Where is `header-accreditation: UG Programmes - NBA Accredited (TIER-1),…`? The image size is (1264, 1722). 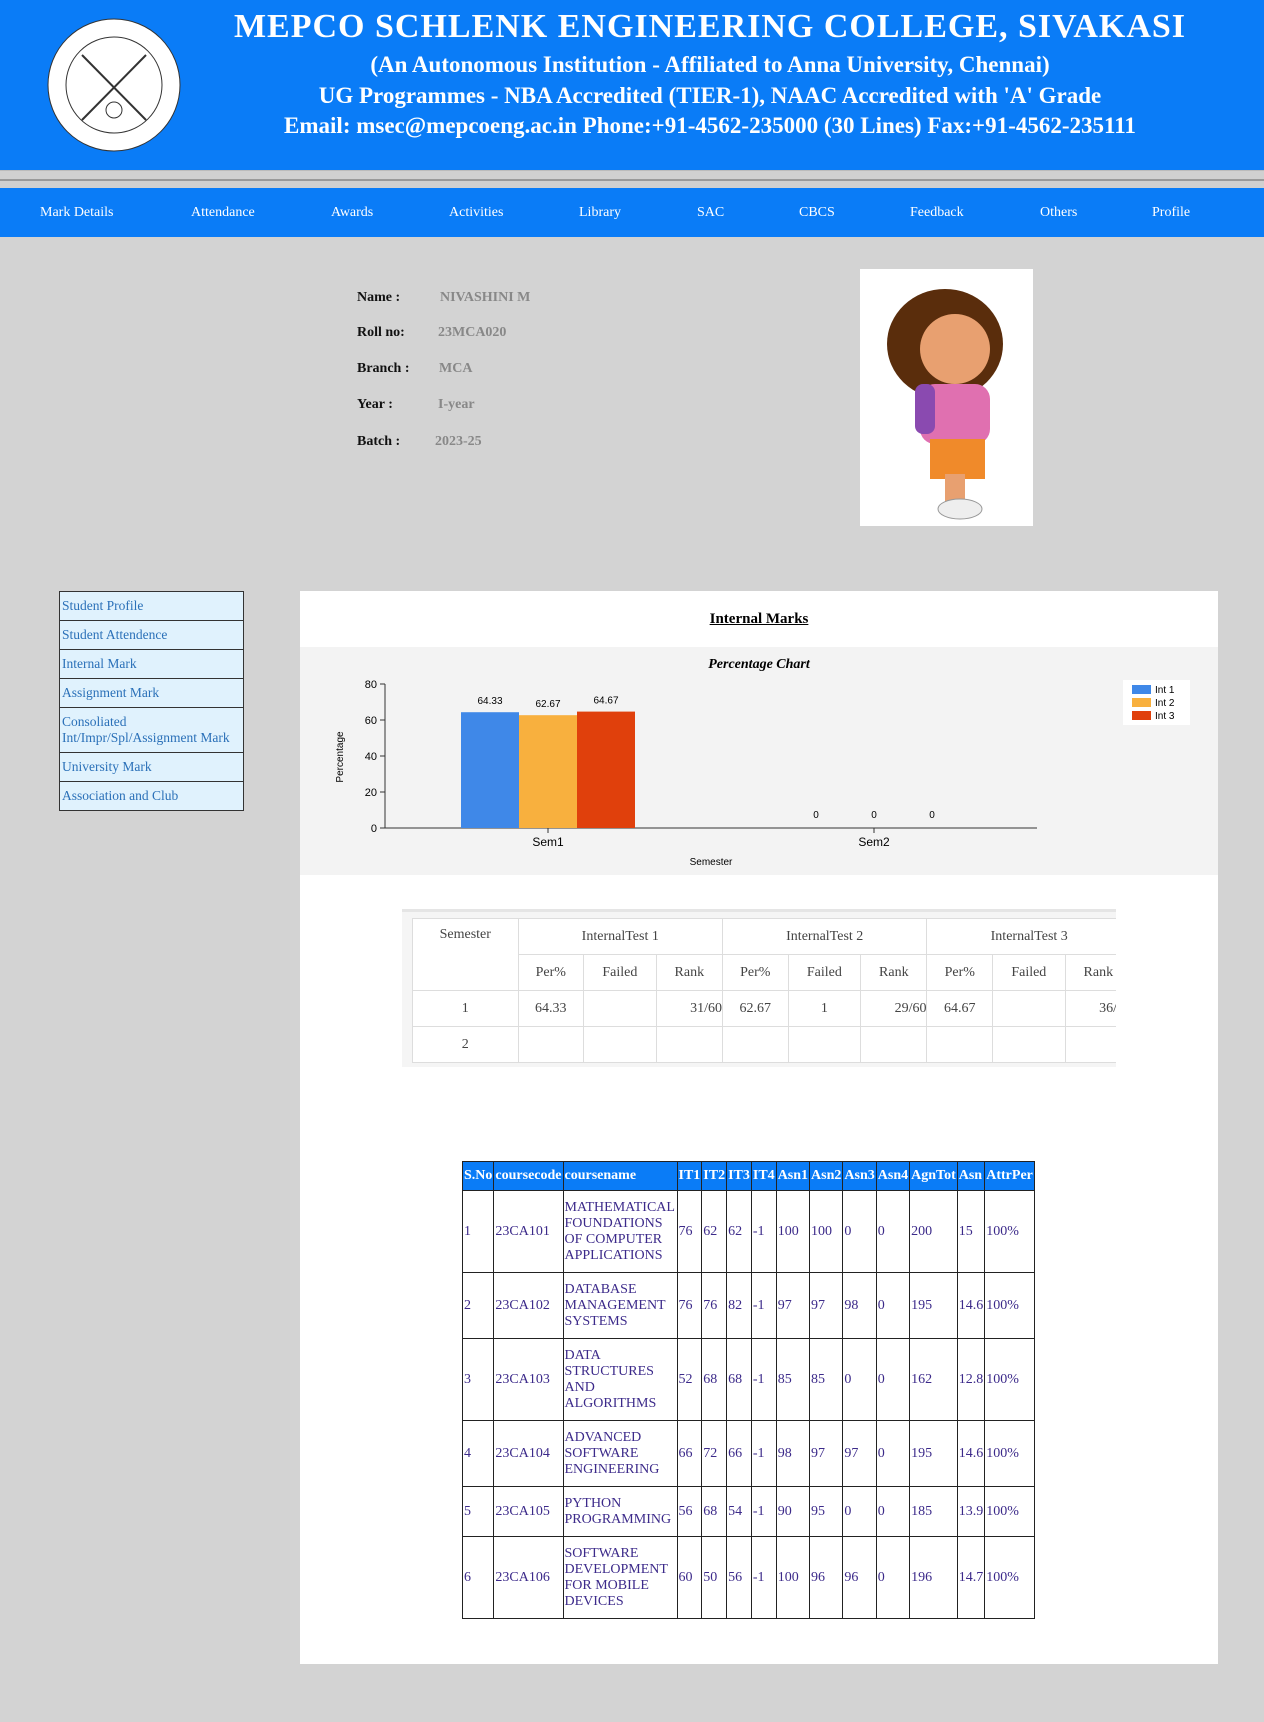 header-accreditation: UG Programmes - NBA Accredited (TIER-1),… is located at coordinates (710, 95).